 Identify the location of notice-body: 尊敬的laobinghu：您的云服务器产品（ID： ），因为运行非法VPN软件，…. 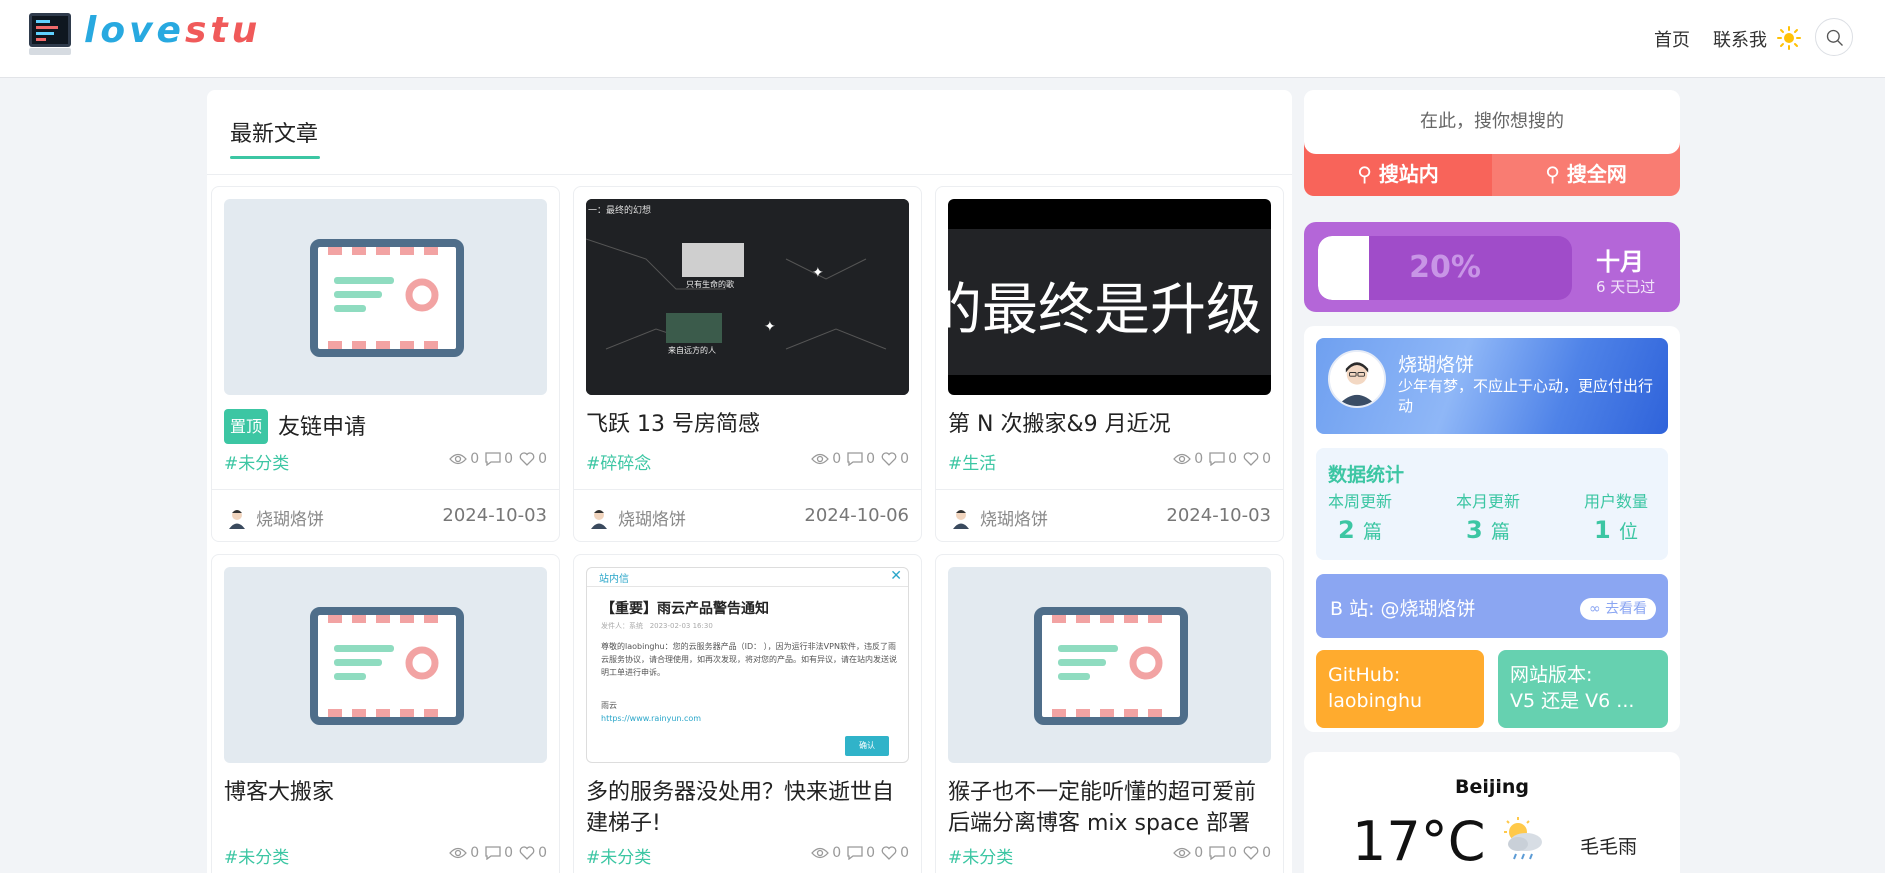
(749, 659).